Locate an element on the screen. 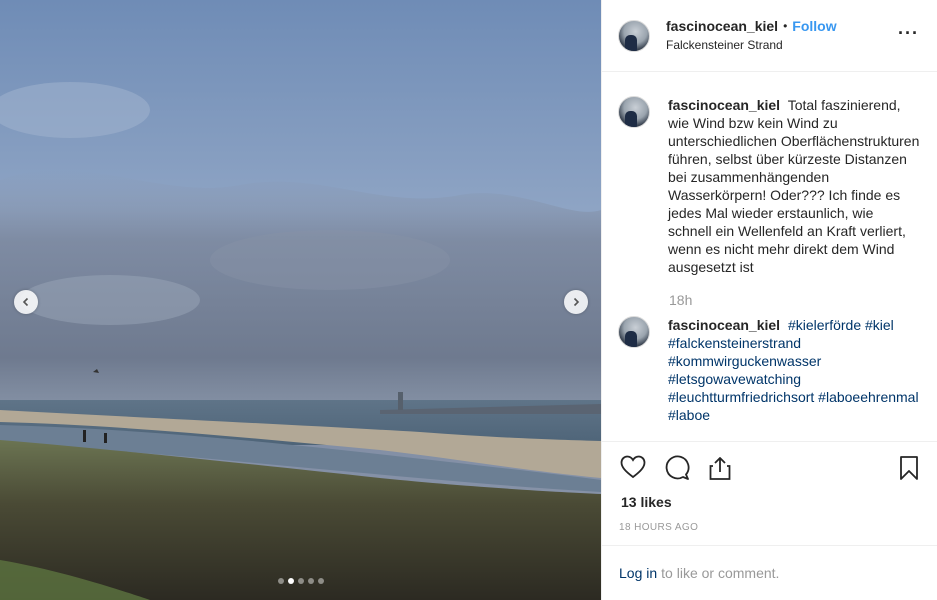 This screenshot has width=937, height=600. hashtag-link: #laboeehrenmal is located at coordinates (868, 397).